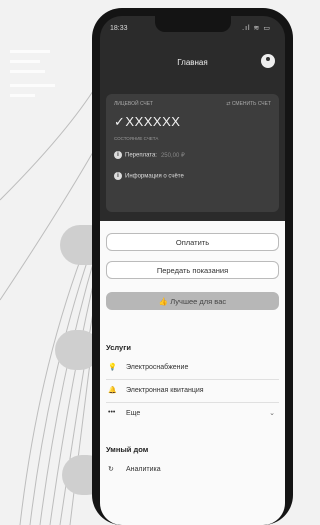 The width and height of the screenshot is (320, 525). What do you see at coordinates (172, 155) in the screenshot?
I see `overpay-value: 250,00 ₽` at bounding box center [172, 155].